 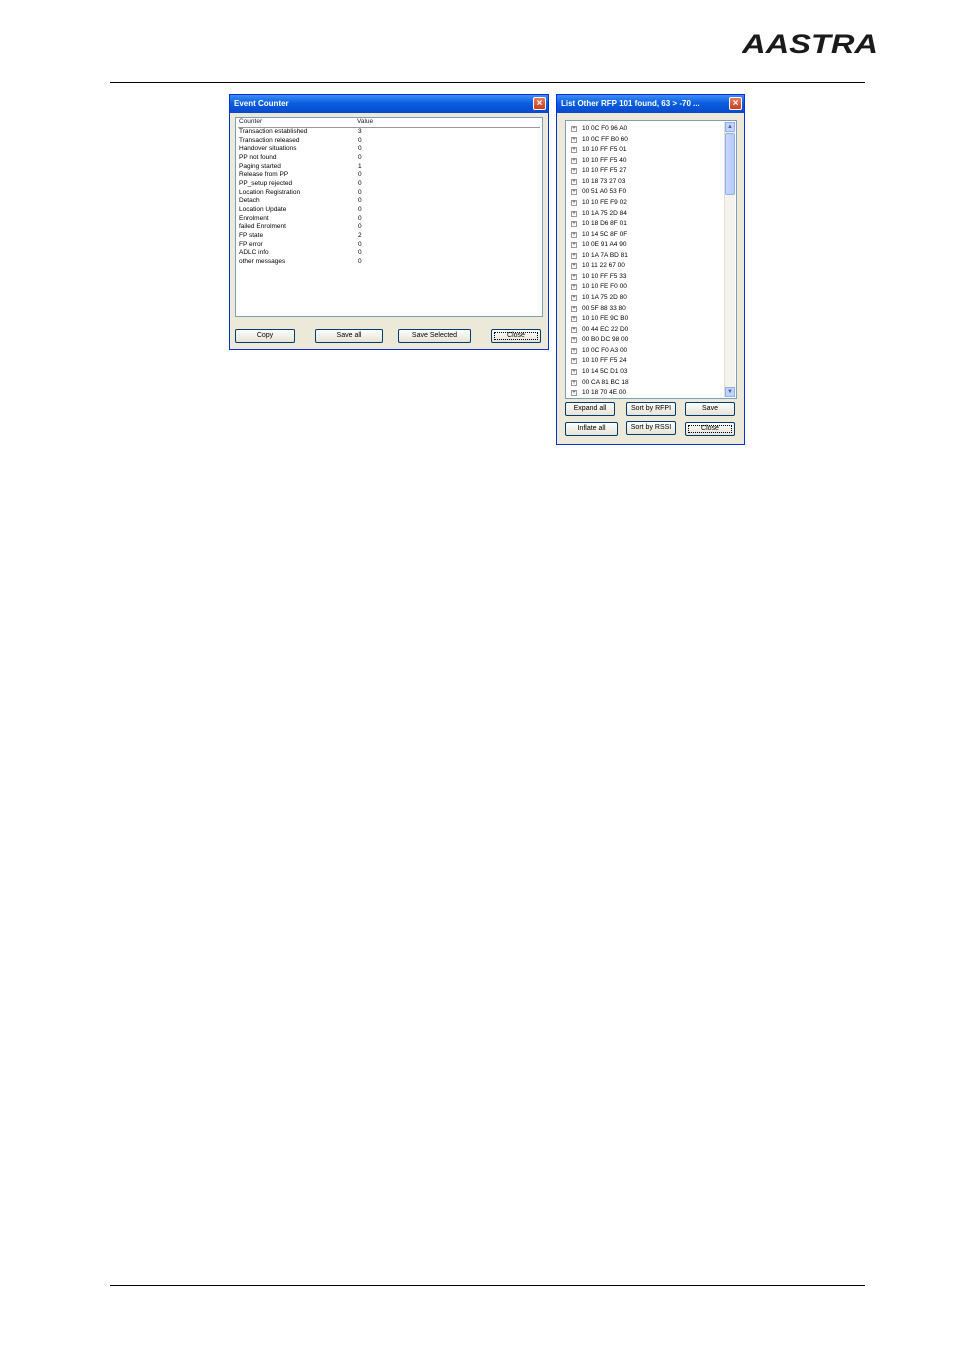 I want to click on rfp-id: 10 10 FE 9C B0, so click(x=605, y=319).